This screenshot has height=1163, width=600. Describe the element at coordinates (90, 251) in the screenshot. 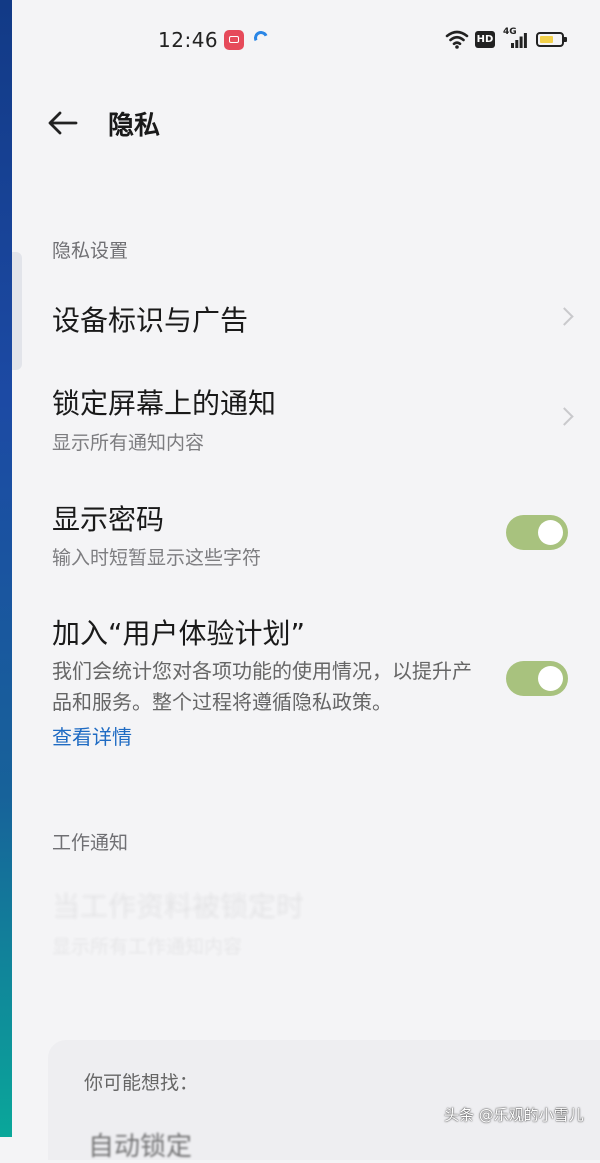

I see `section-header-privacy: 隐私设置` at that location.